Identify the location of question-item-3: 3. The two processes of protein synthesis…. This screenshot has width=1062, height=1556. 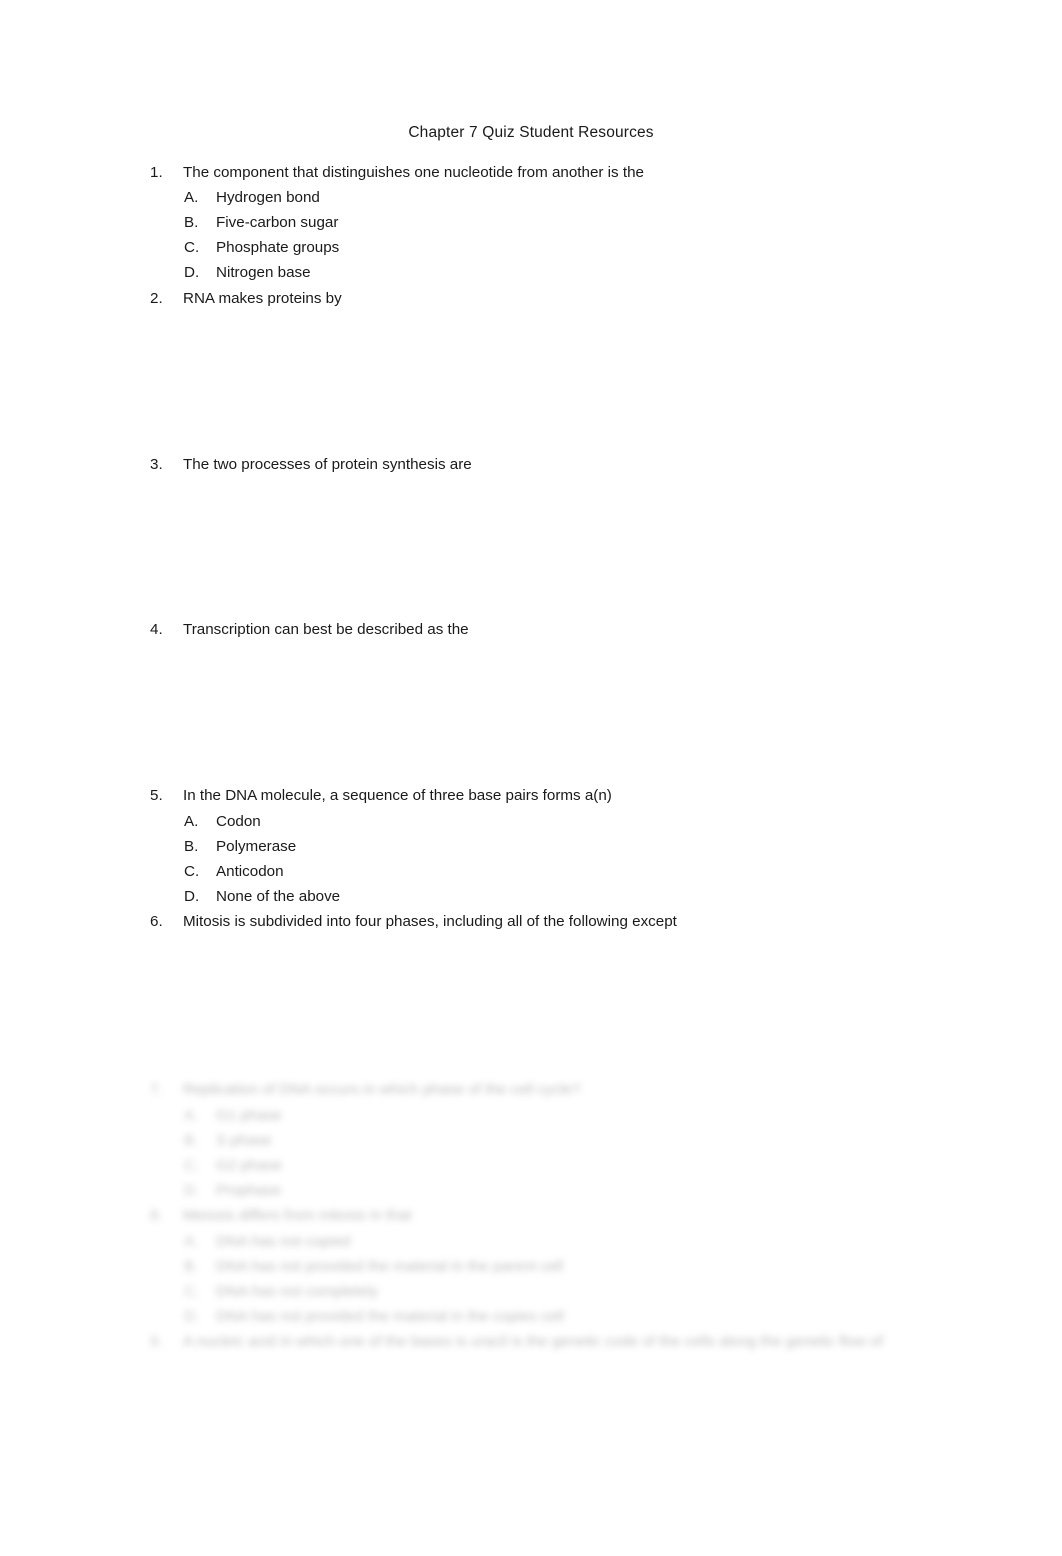
(590, 464).